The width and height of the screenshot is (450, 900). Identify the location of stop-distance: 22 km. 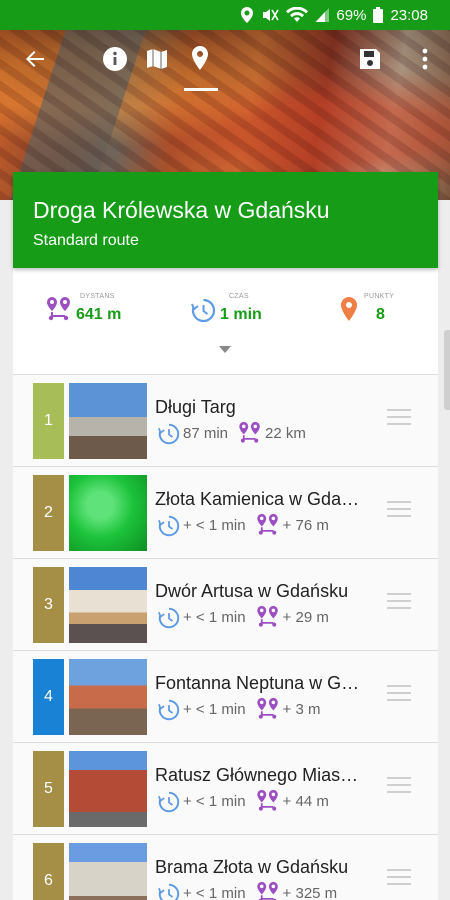
(285, 433).